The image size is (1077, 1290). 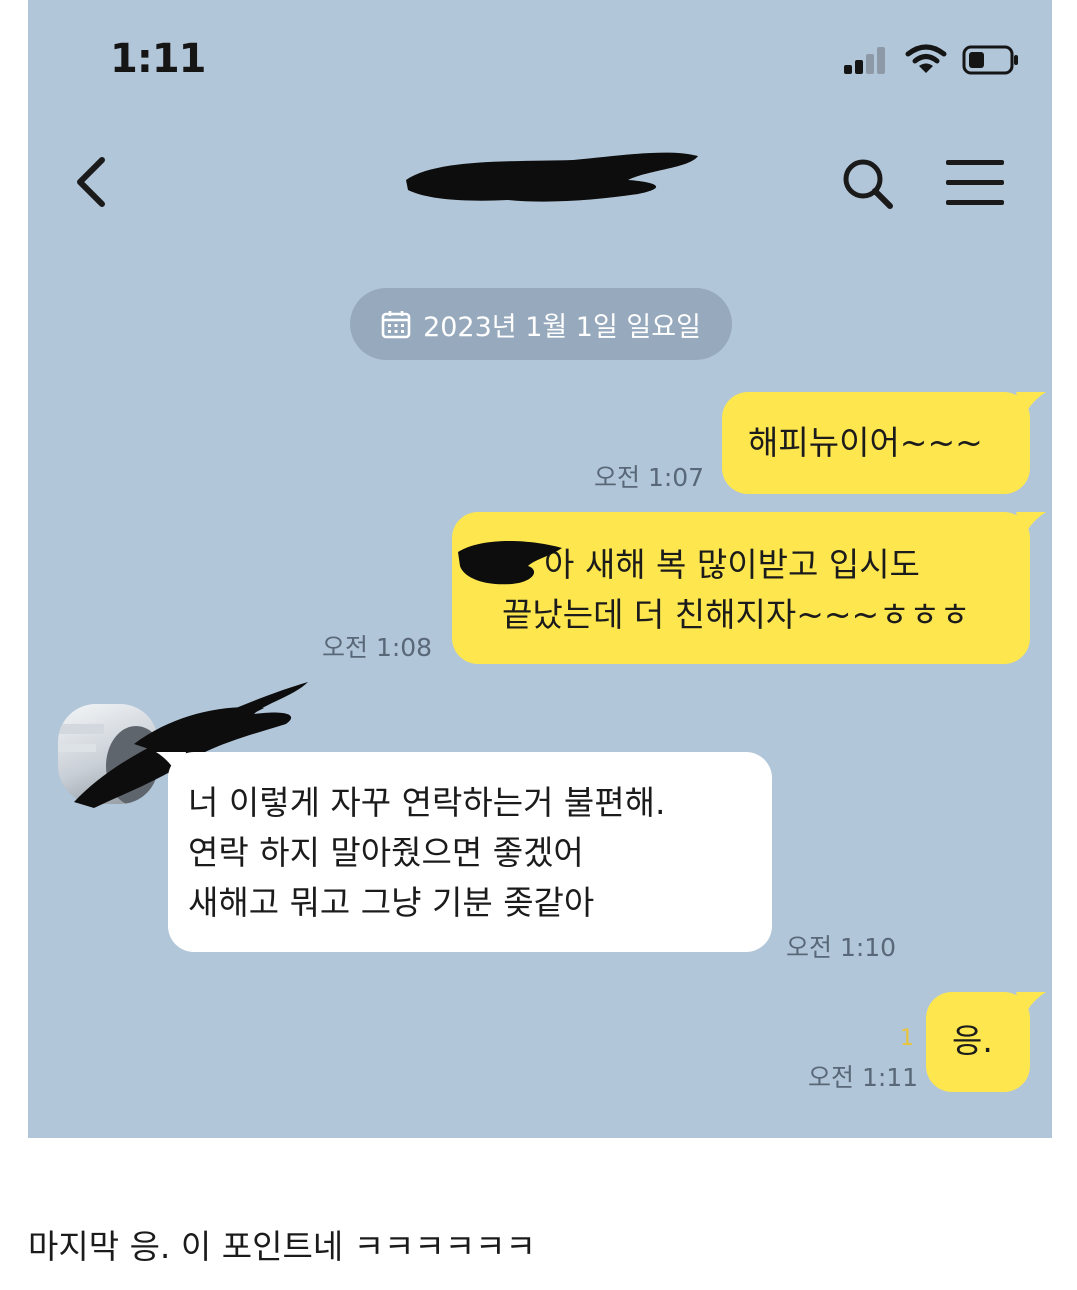 I want to click on name-redaction, so click(x=510, y=563).